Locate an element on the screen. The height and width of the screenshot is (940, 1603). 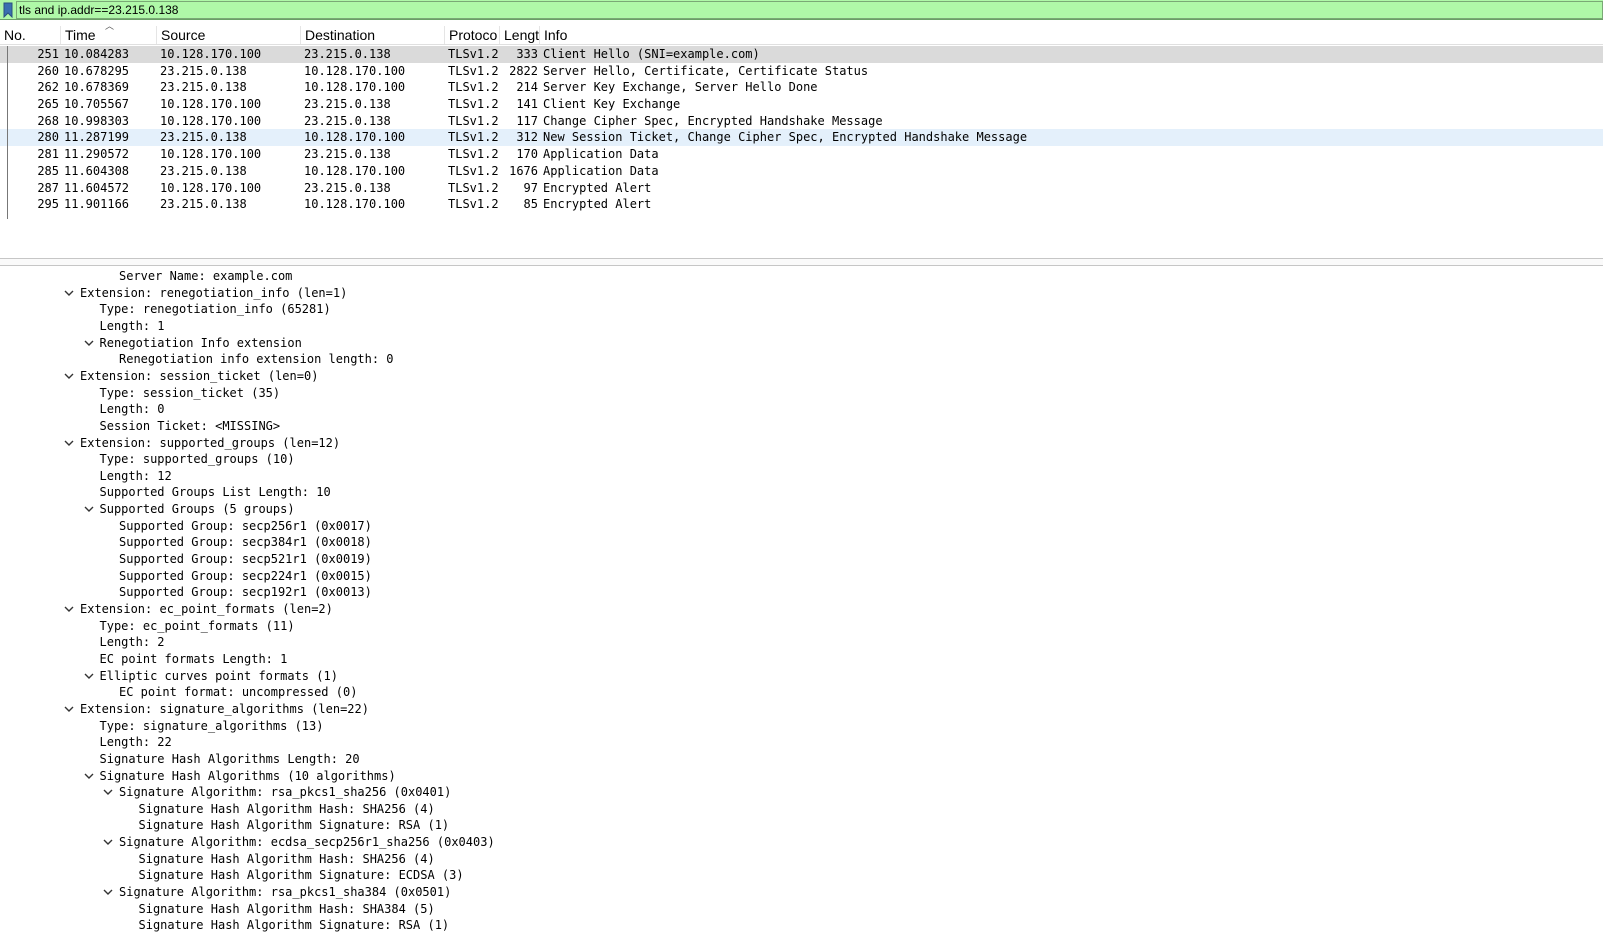
detail-item: Length: 2 is located at coordinates (132, 642).